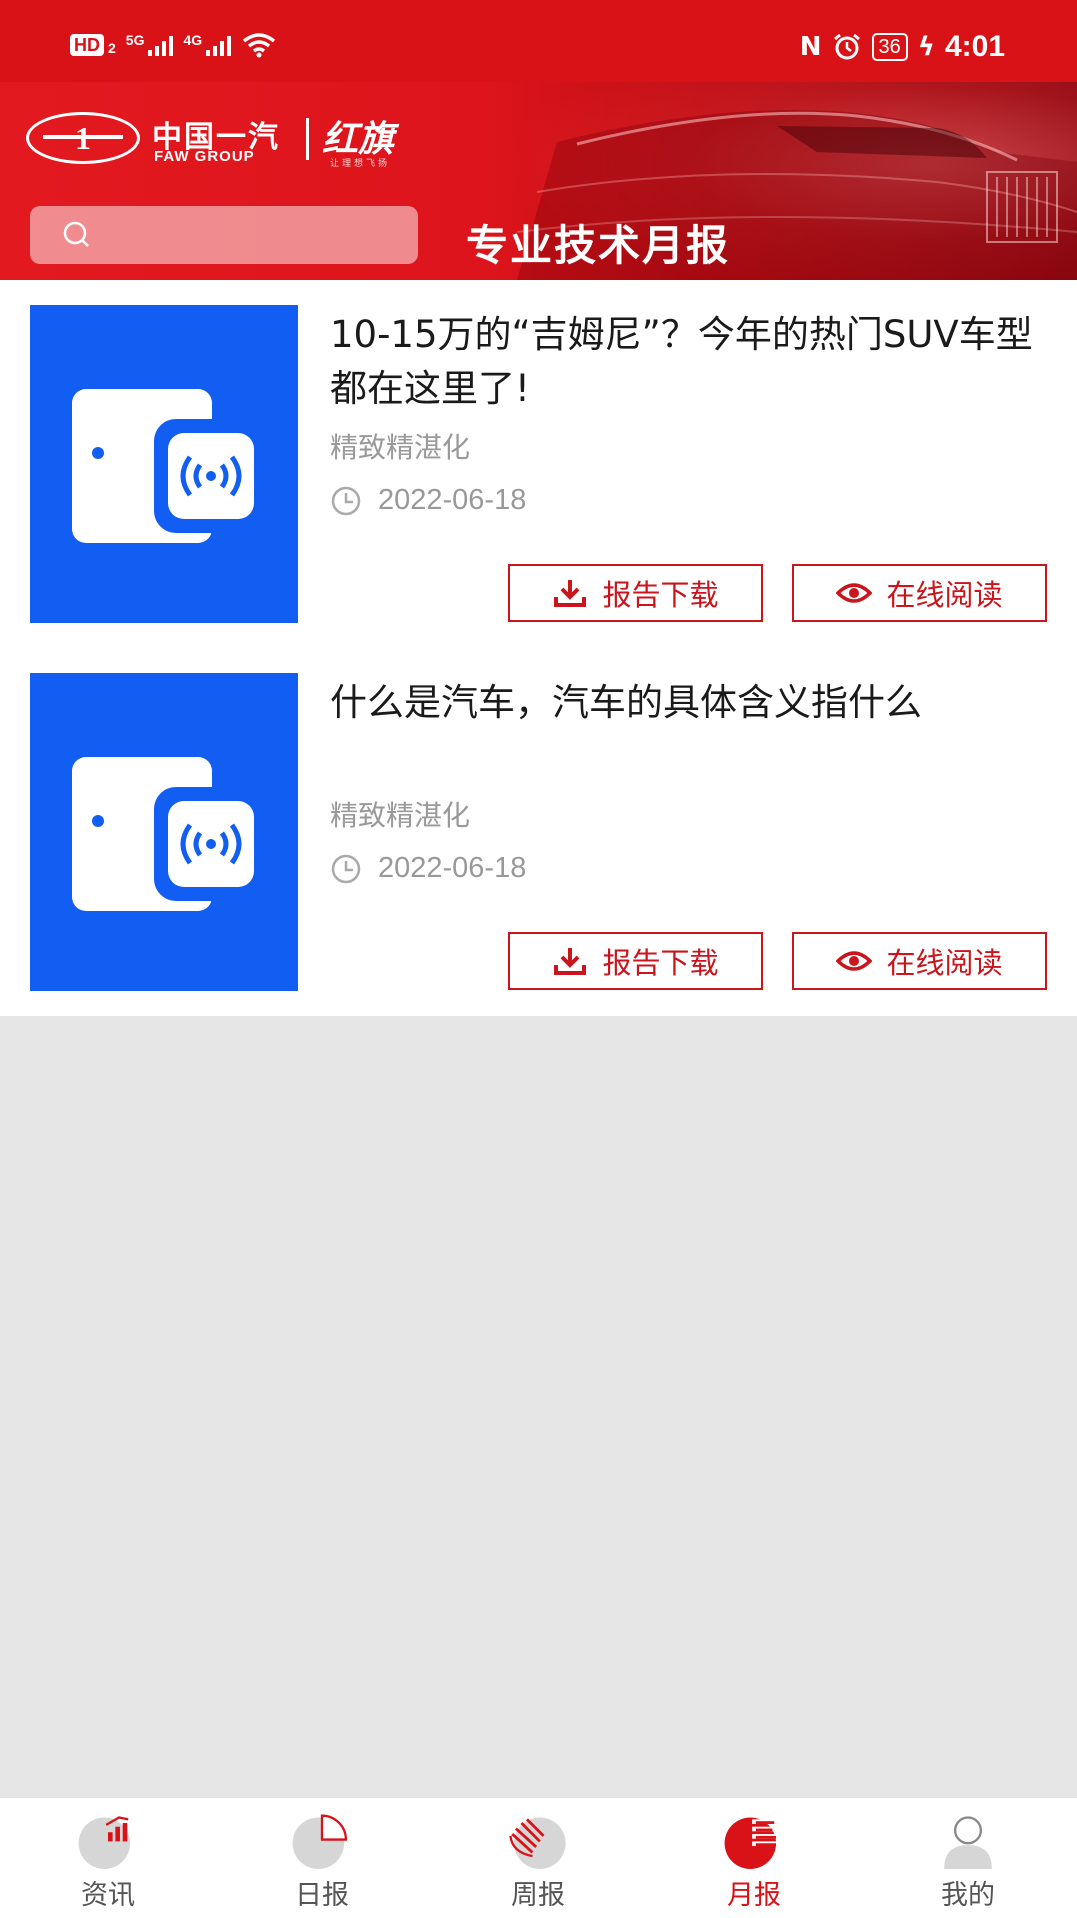 This screenshot has height=1918, width=1077. Describe the element at coordinates (846, 46) in the screenshot. I see `alarm-icon` at that location.